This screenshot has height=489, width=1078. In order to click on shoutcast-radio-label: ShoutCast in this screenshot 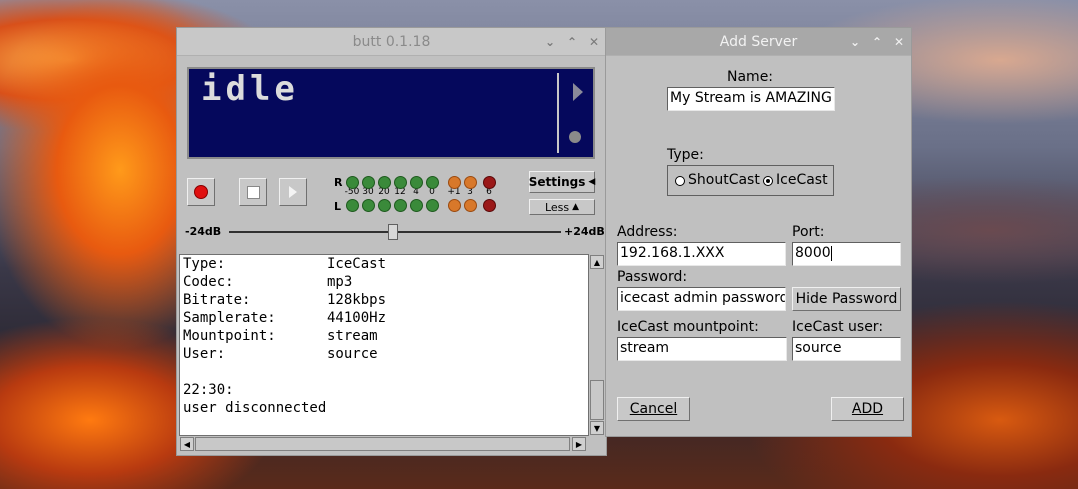, I will do `click(724, 180)`.